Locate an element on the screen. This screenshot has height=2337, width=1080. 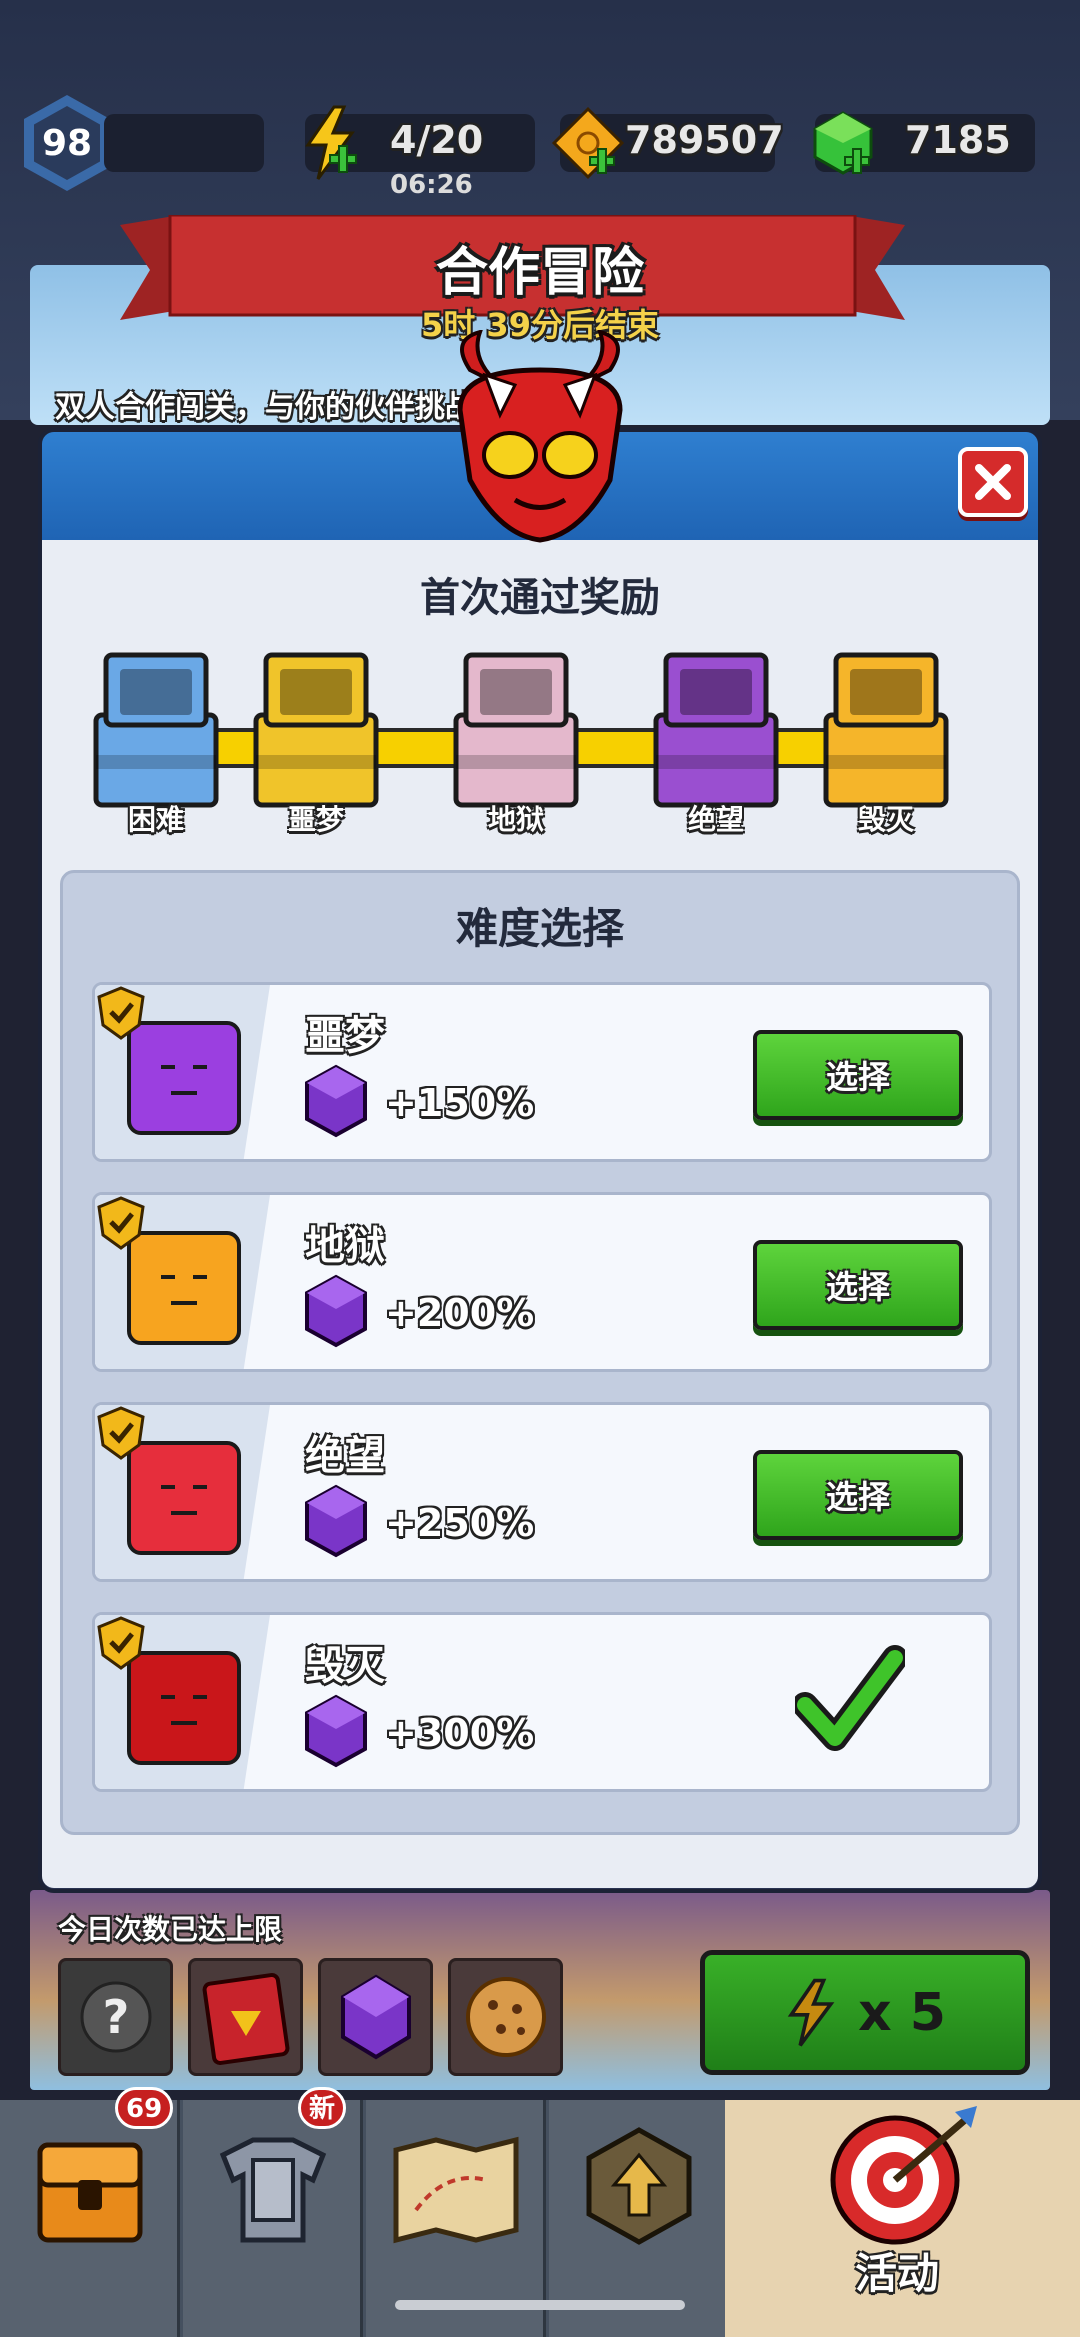
close-icon is located at coordinates (993, 482).